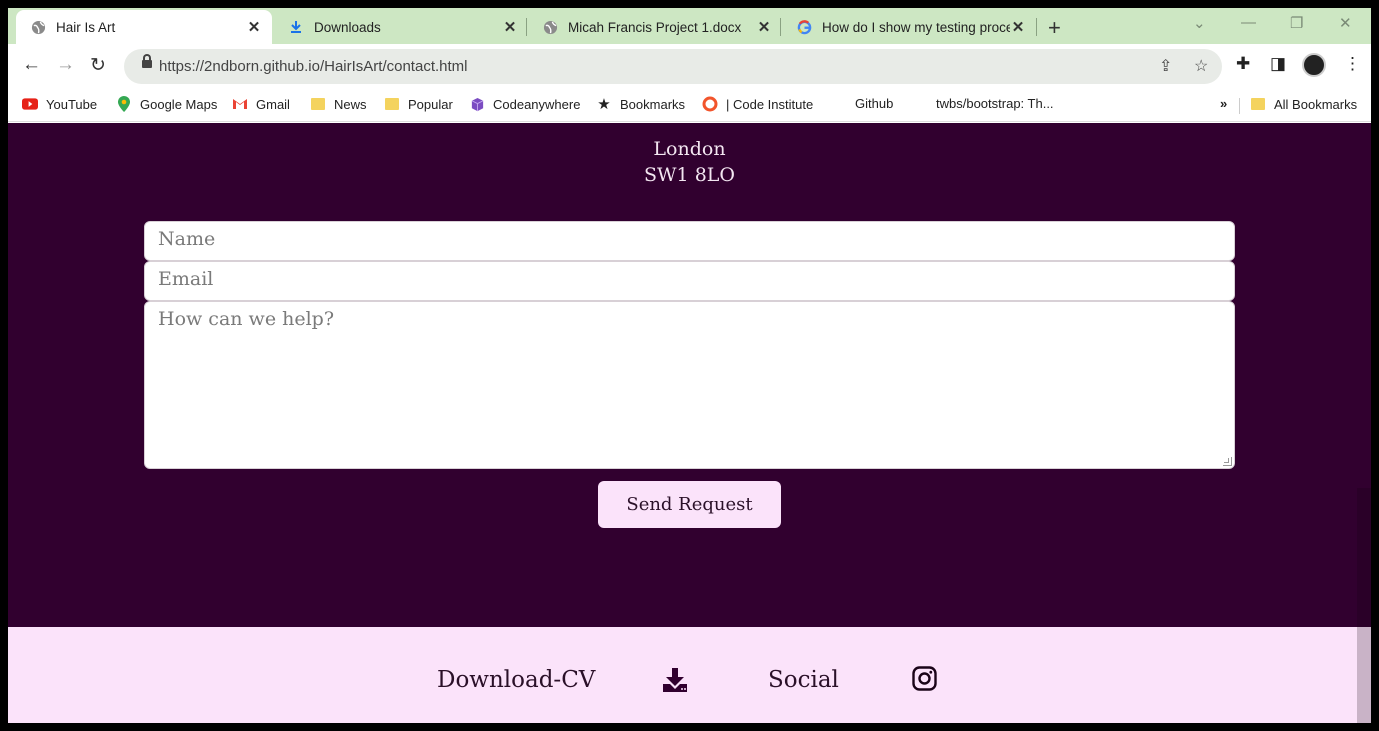  Describe the element at coordinates (803, 680) in the screenshot. I see `social-label: Social` at that location.